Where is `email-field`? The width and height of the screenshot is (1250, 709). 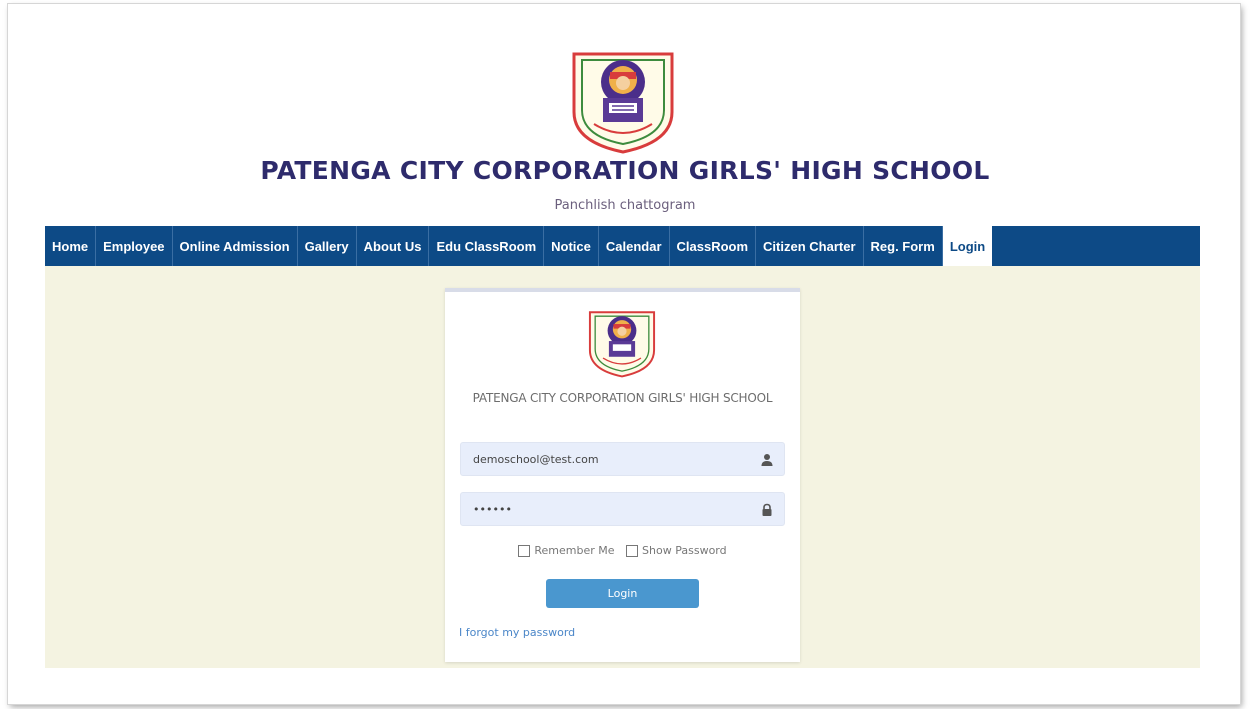 email-field is located at coordinates (618, 459).